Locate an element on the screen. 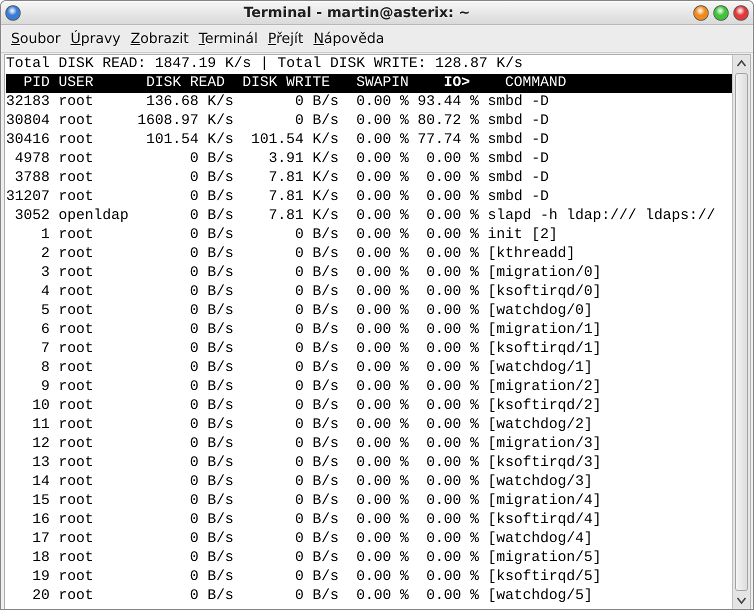 The height and width of the screenshot is (610, 754). menu-item: Zobrazit is located at coordinates (159, 39).